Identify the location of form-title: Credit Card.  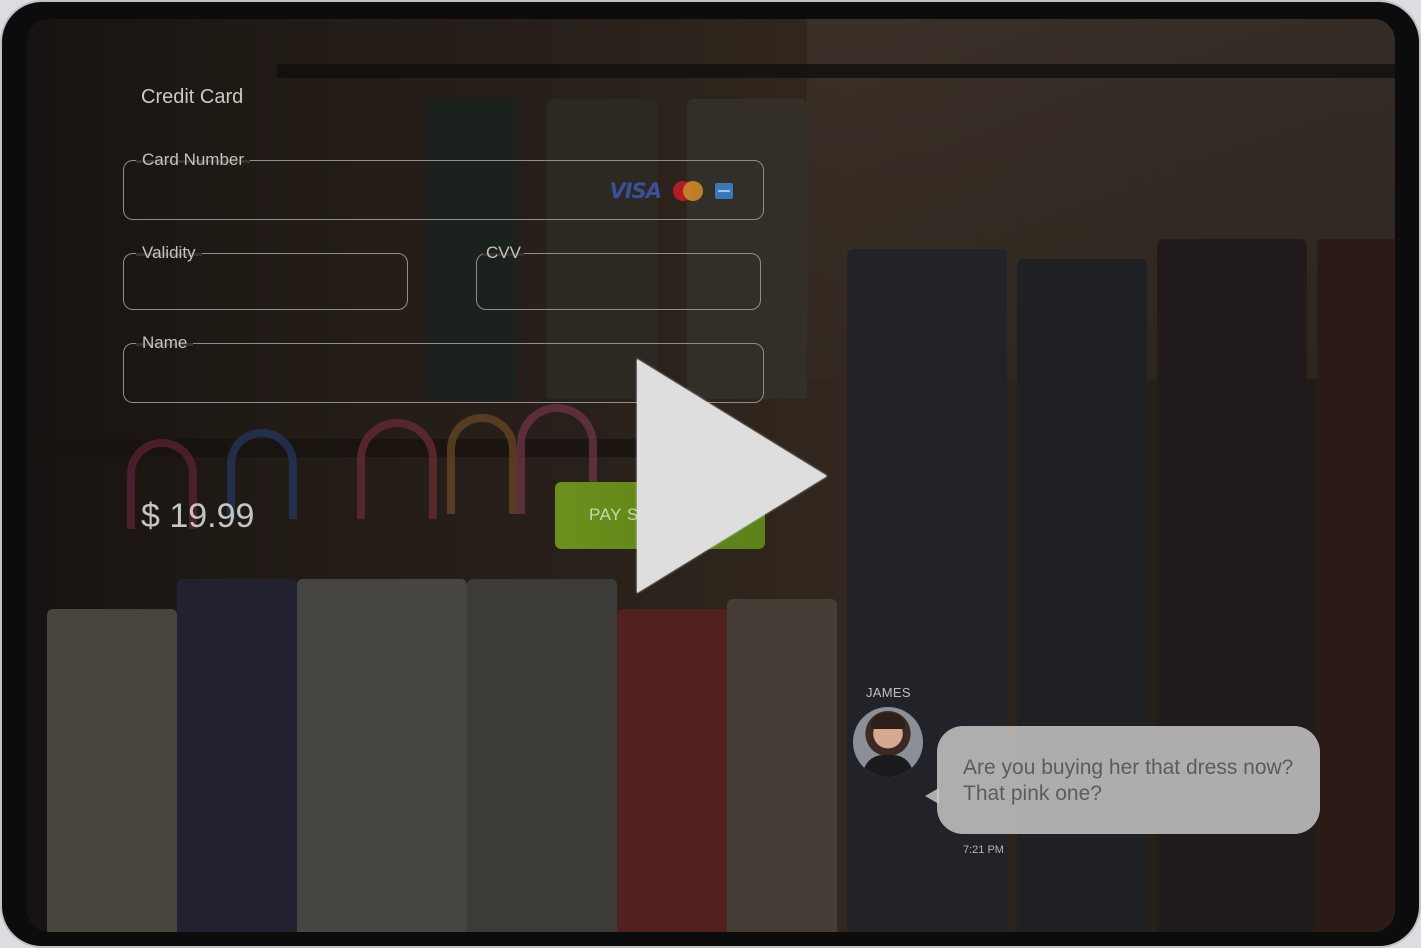
(192, 97).